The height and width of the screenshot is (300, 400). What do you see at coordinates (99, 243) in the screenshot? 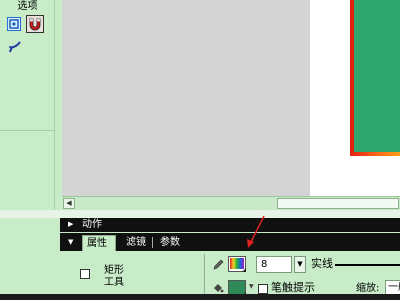
I see `tab-properties: 属性` at bounding box center [99, 243].